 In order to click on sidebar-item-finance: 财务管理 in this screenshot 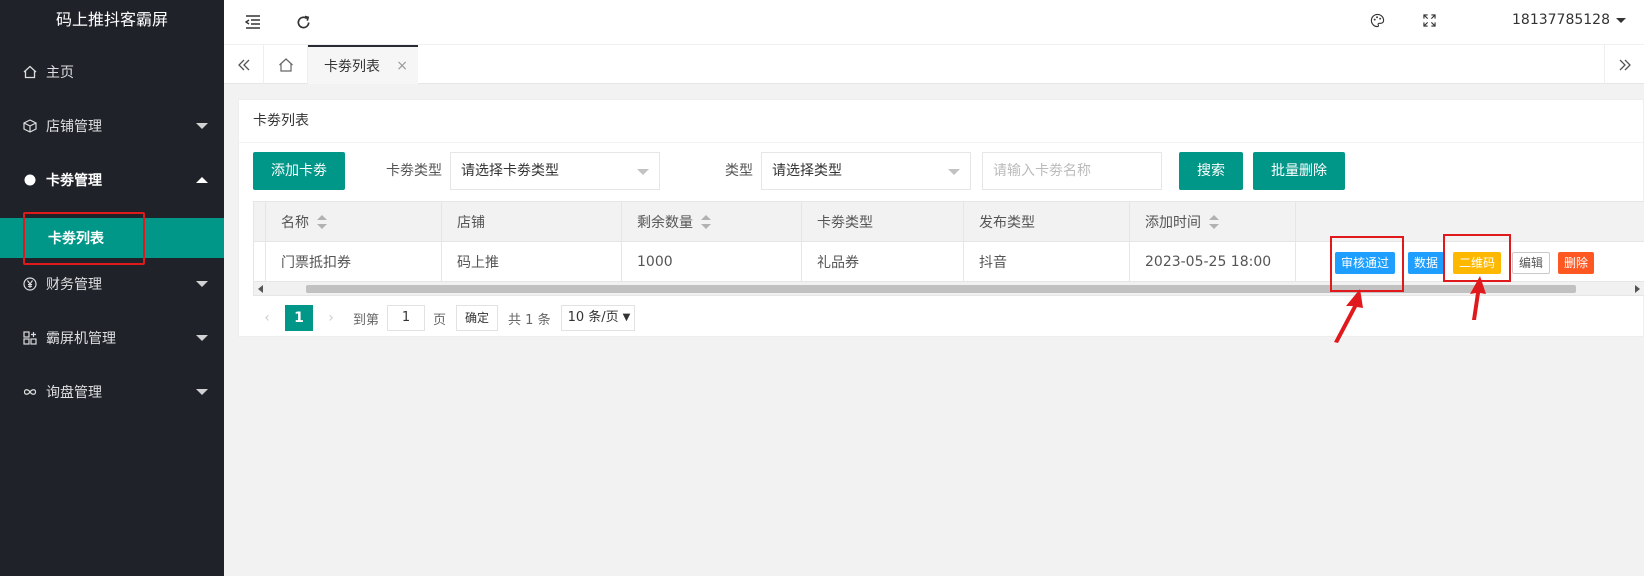, I will do `click(112, 284)`.